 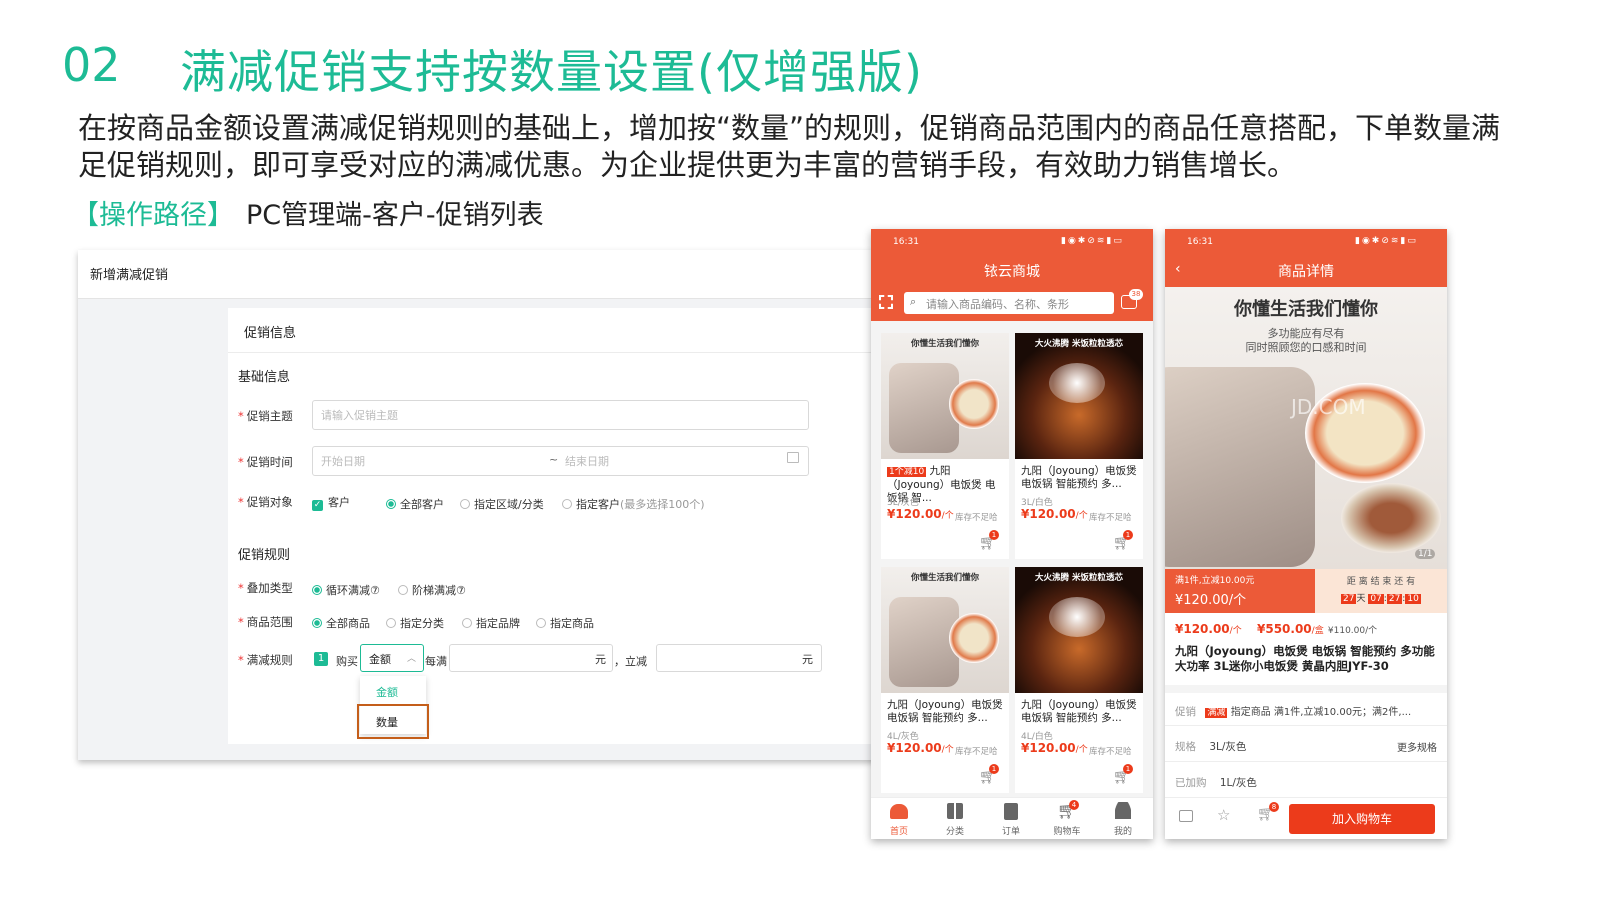 What do you see at coordinates (630, 661) in the screenshot?
I see `reduce-text: ，立减` at bounding box center [630, 661].